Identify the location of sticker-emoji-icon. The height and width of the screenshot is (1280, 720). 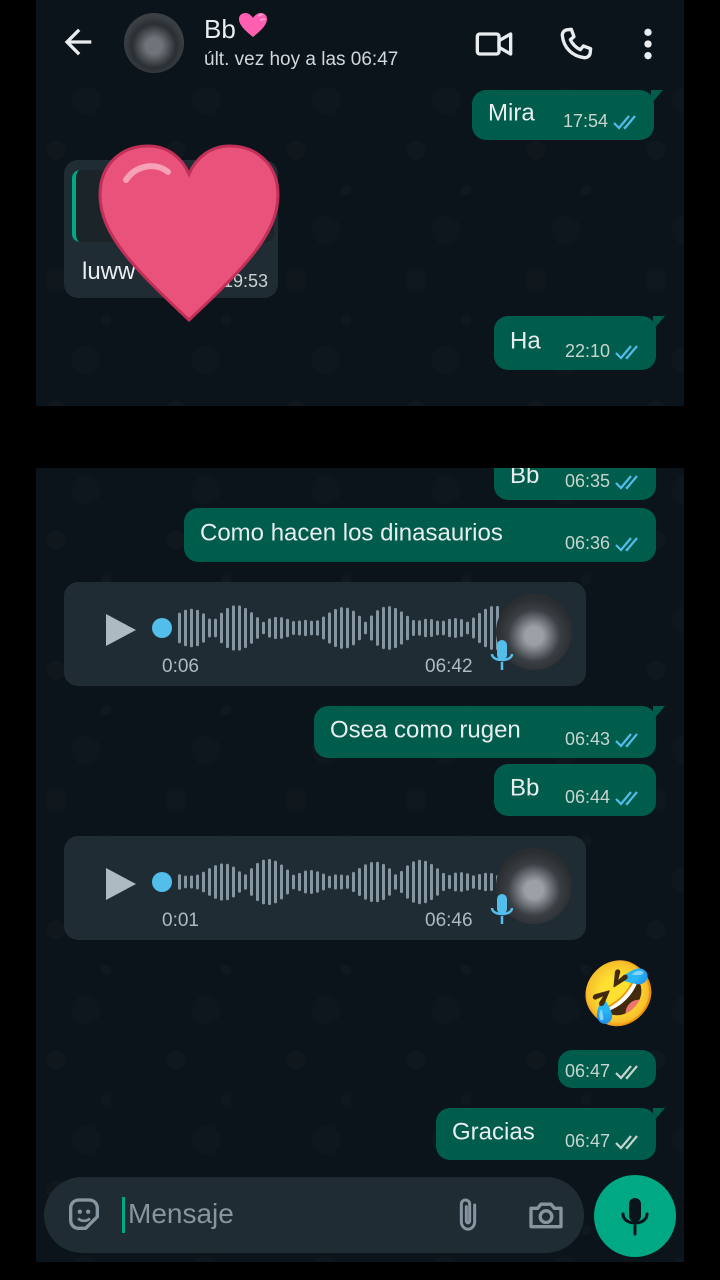
(84, 1215).